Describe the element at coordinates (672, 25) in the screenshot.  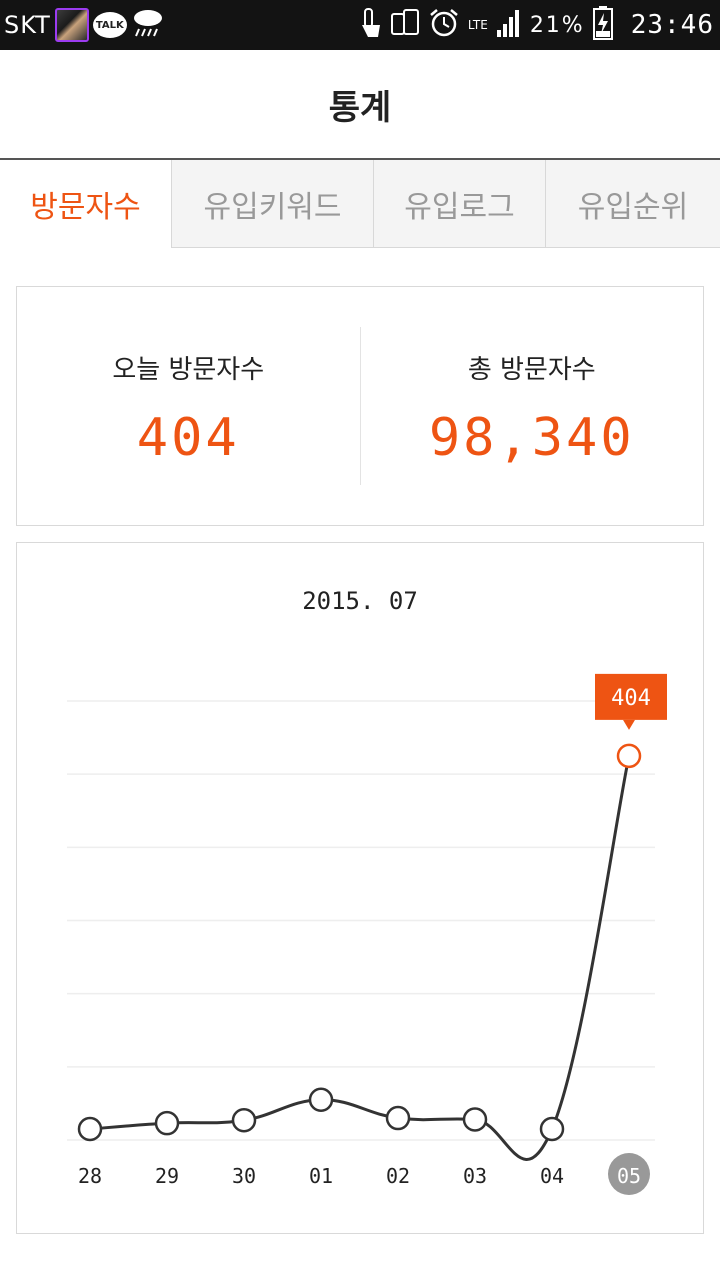
I see `clock: 23:46` at that location.